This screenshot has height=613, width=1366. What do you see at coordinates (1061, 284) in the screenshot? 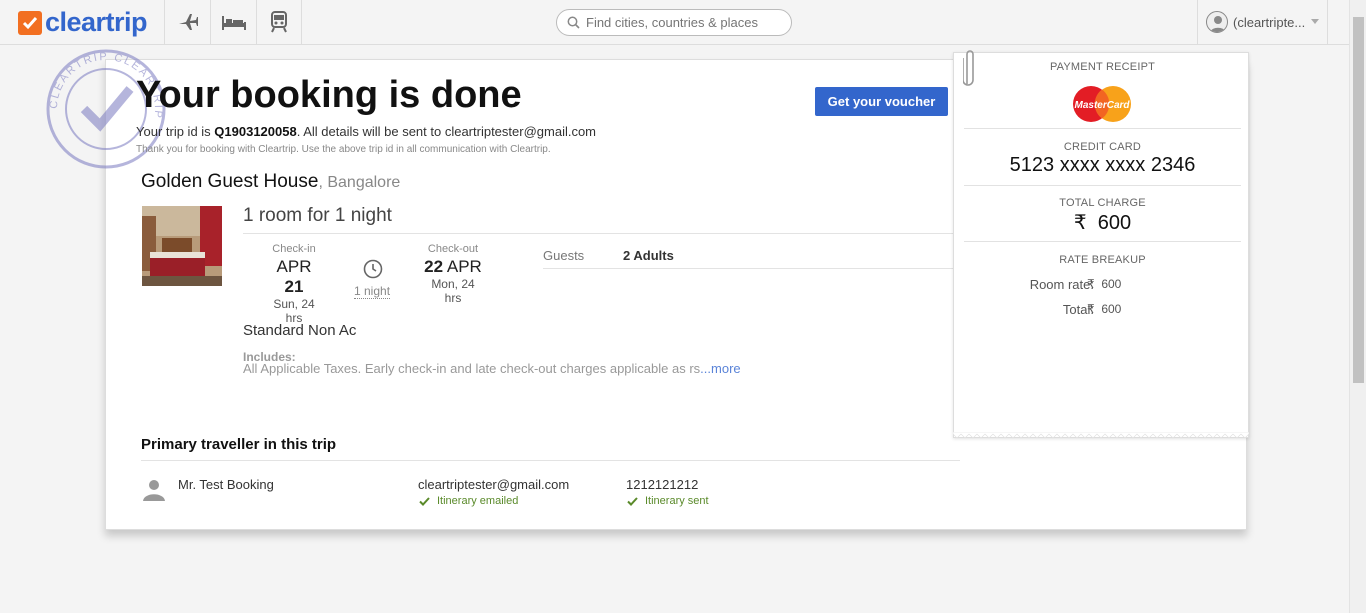
I see `room-rate-label: Room rate:` at bounding box center [1061, 284].